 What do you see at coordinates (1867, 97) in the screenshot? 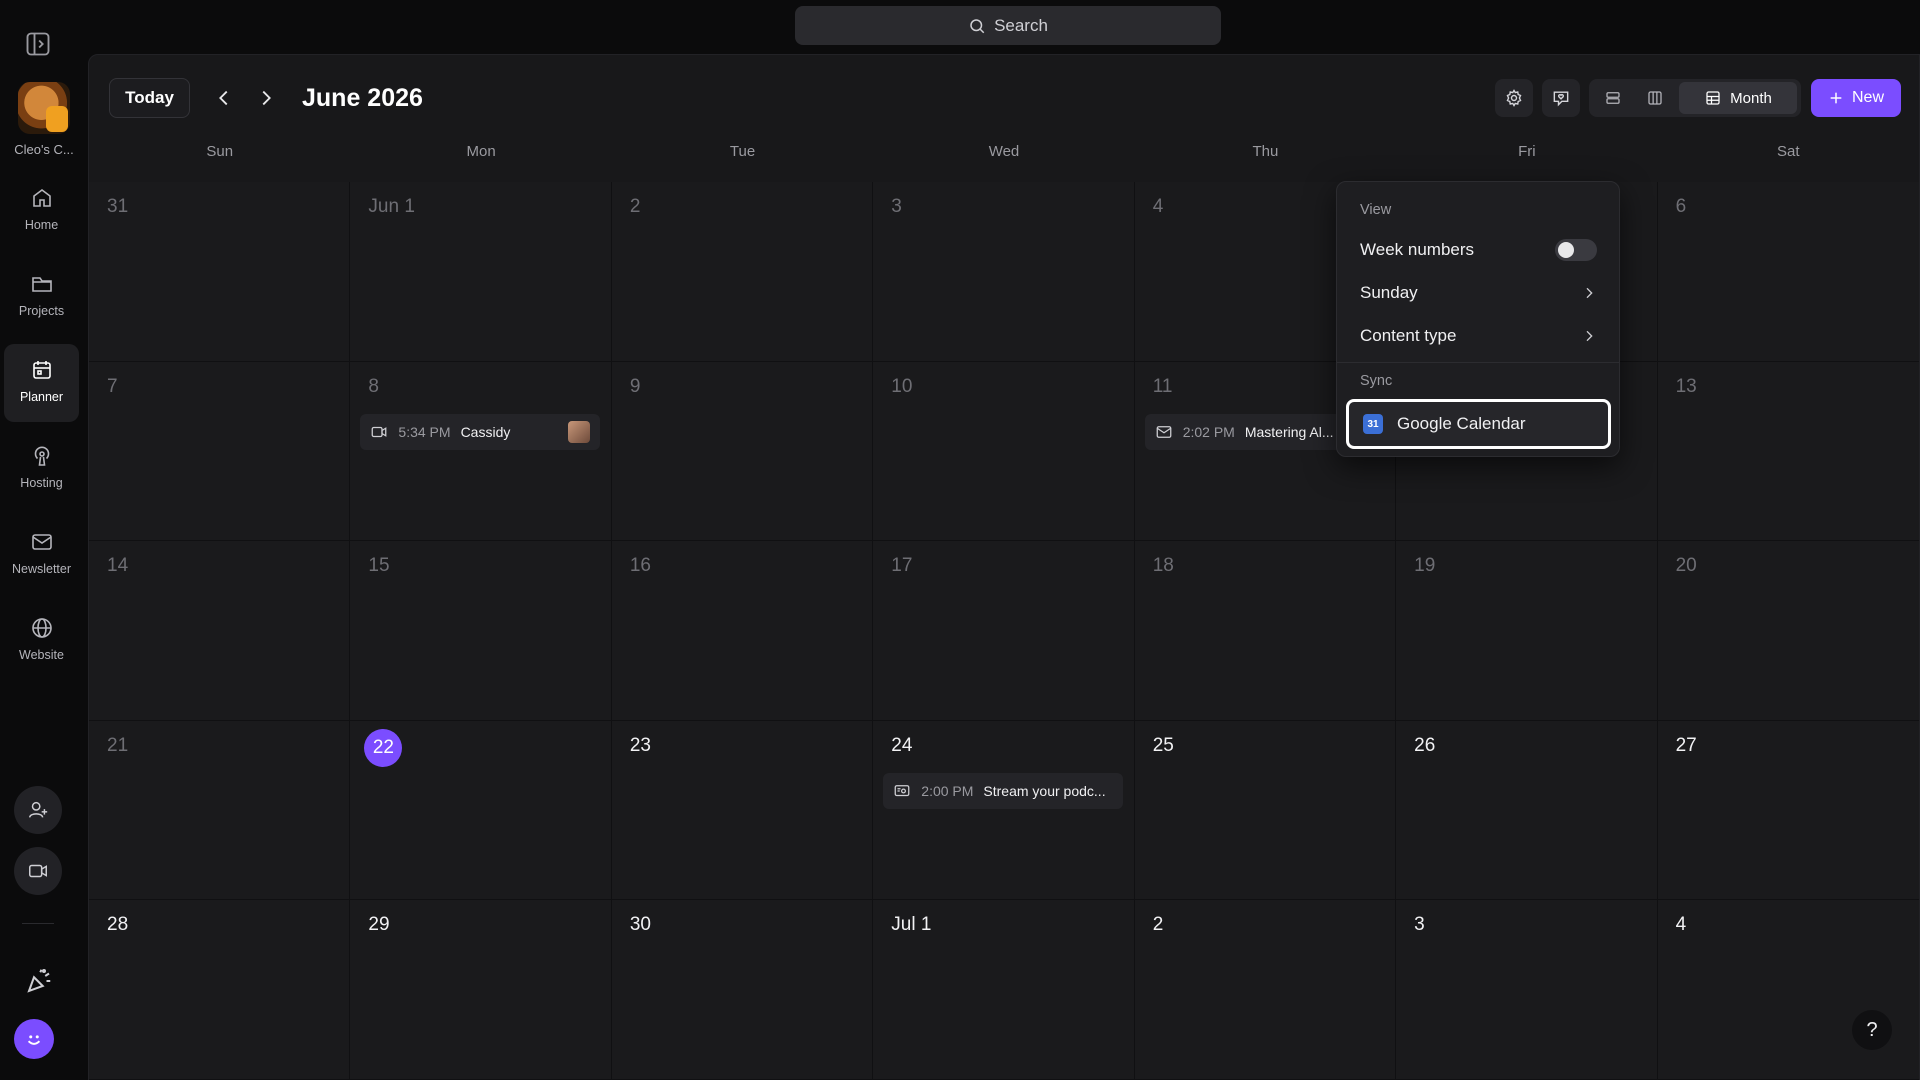
I see `new-button-label: New` at bounding box center [1867, 97].